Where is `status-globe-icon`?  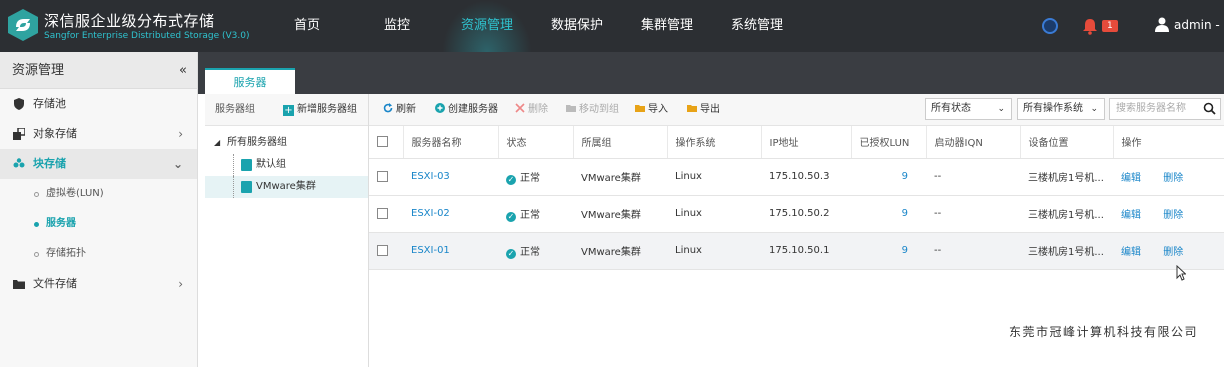
status-globe-icon is located at coordinates (1050, 26).